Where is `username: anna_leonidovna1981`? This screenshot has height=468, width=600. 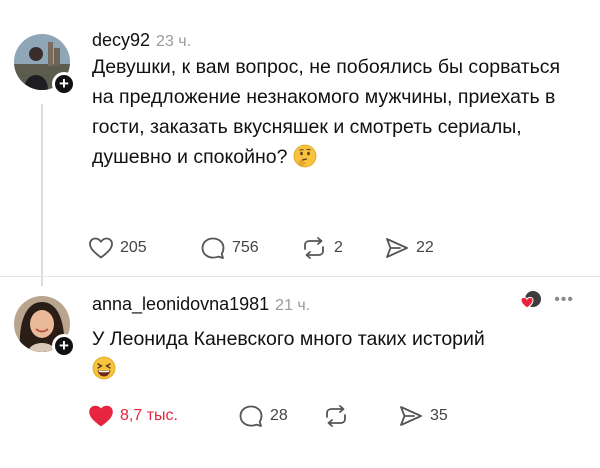 username: anna_leonidovna1981 is located at coordinates (180, 304).